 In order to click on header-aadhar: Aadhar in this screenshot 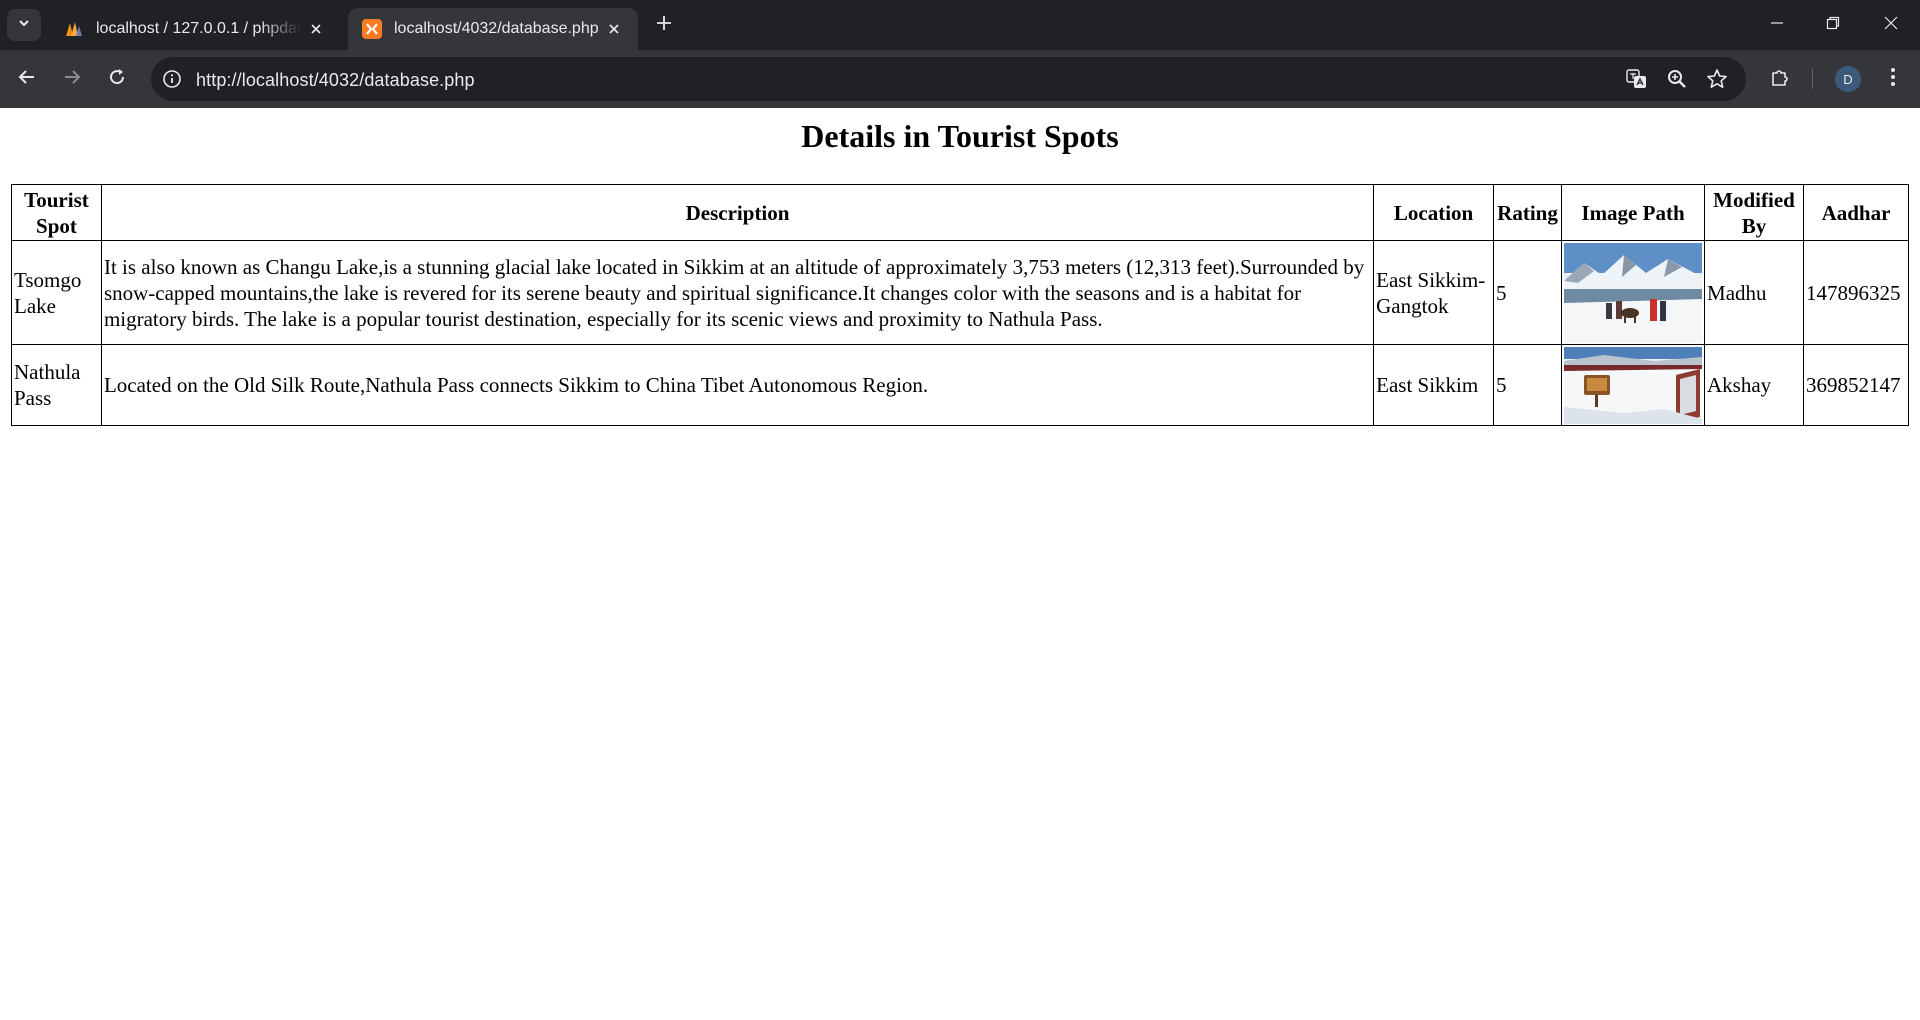, I will do `click(1856, 212)`.